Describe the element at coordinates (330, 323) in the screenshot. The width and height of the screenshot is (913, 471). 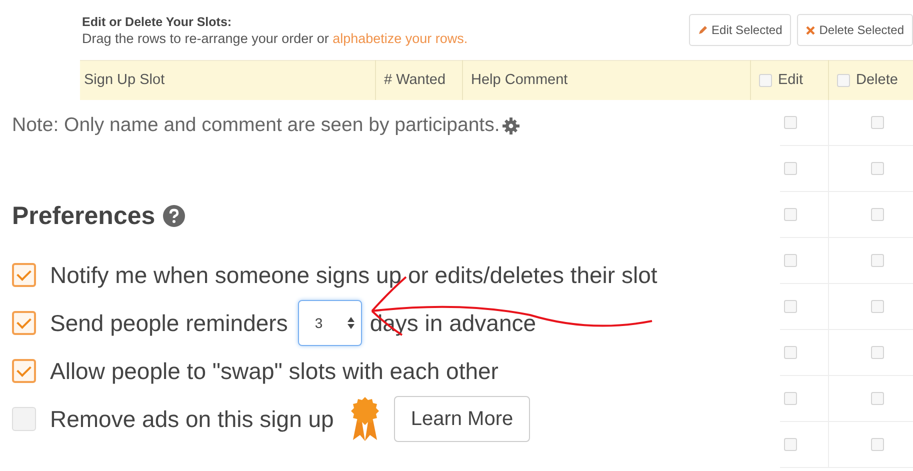
I see `number-field: 3` at that location.